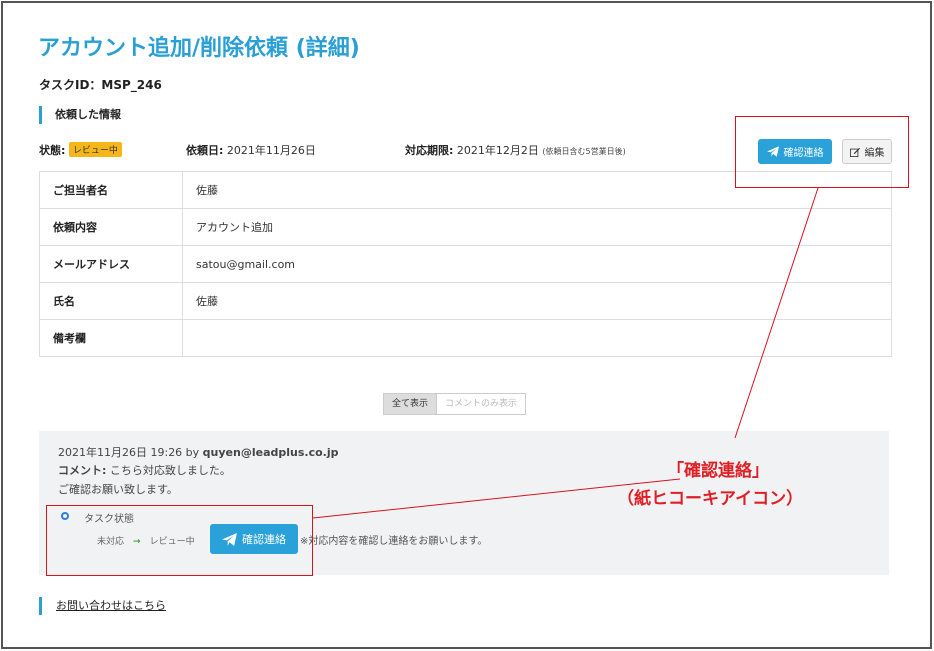 The width and height of the screenshot is (934, 651). What do you see at coordinates (776, 313) in the screenshot?
I see `leader-line-upper` at bounding box center [776, 313].